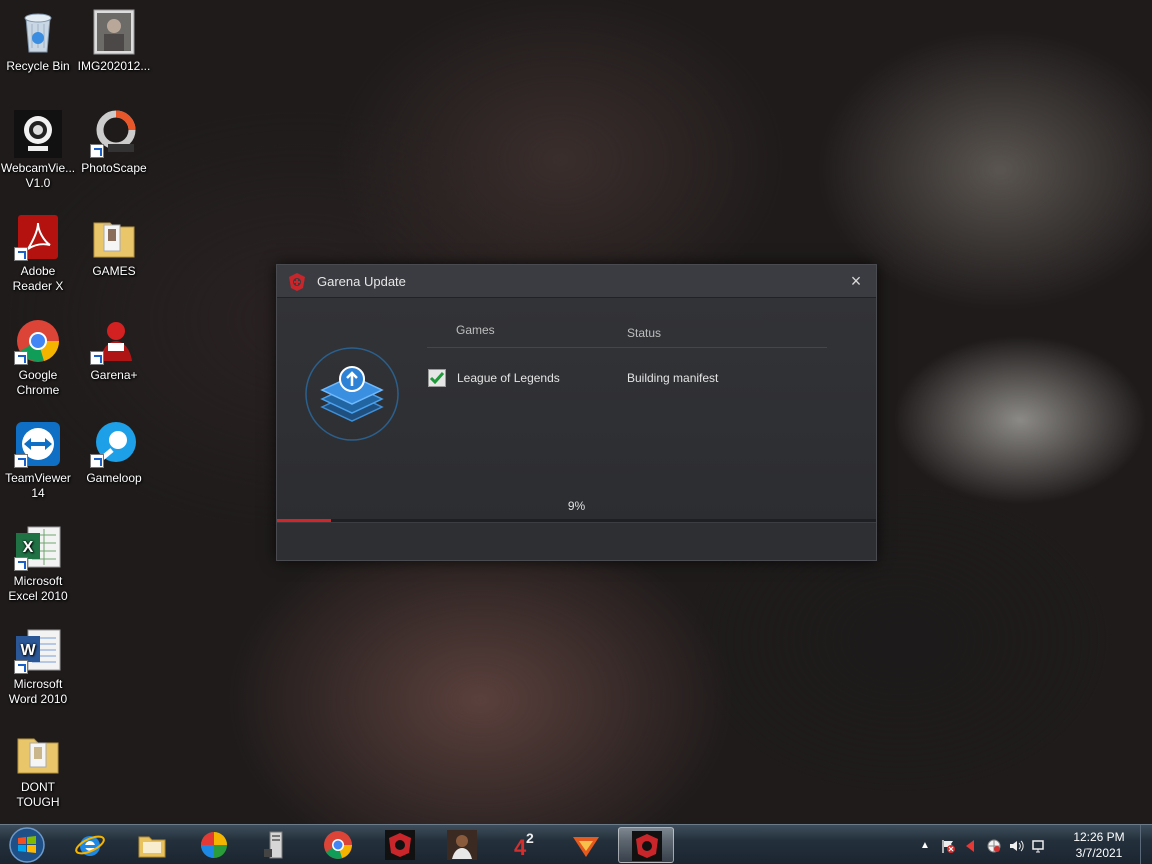  I want to click on desktop-icon-label: Microsoft Word 2010, so click(38, 691).